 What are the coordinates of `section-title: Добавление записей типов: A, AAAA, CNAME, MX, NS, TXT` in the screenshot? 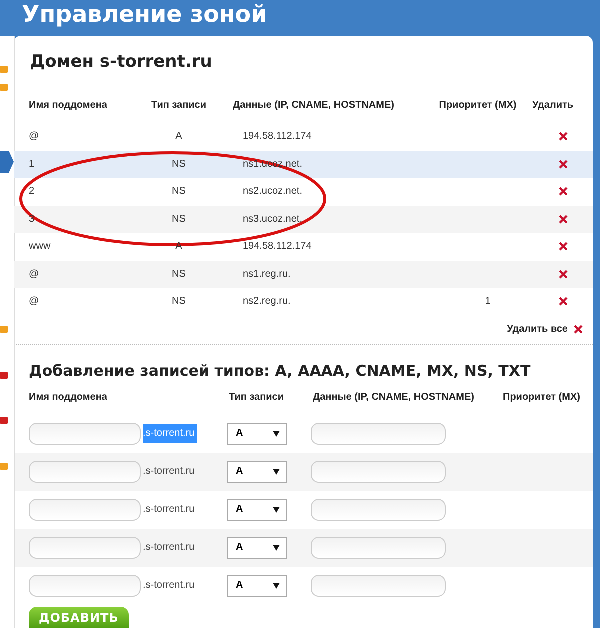 It's located at (280, 370).